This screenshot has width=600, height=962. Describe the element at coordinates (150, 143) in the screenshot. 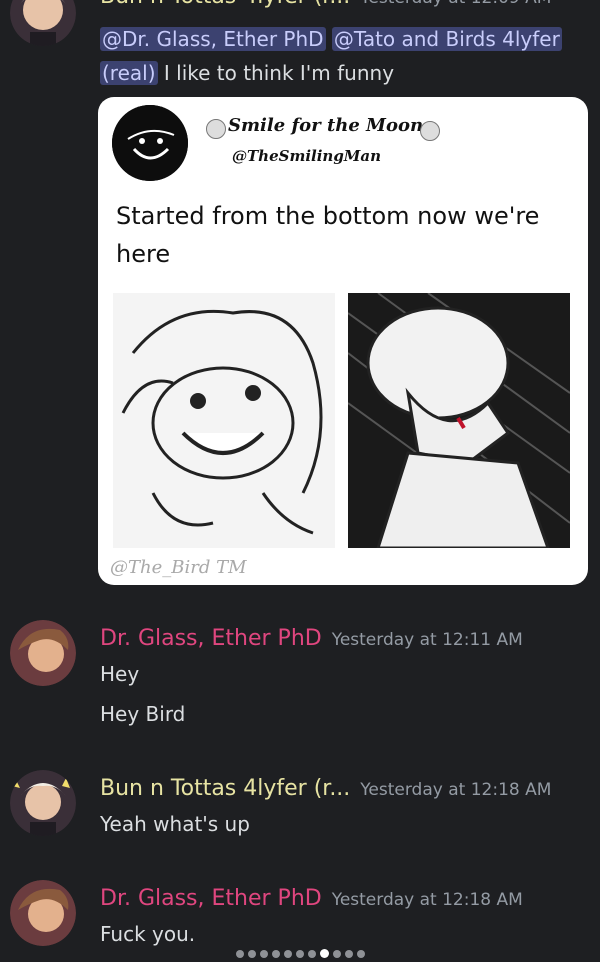

I see `post-avatar` at that location.